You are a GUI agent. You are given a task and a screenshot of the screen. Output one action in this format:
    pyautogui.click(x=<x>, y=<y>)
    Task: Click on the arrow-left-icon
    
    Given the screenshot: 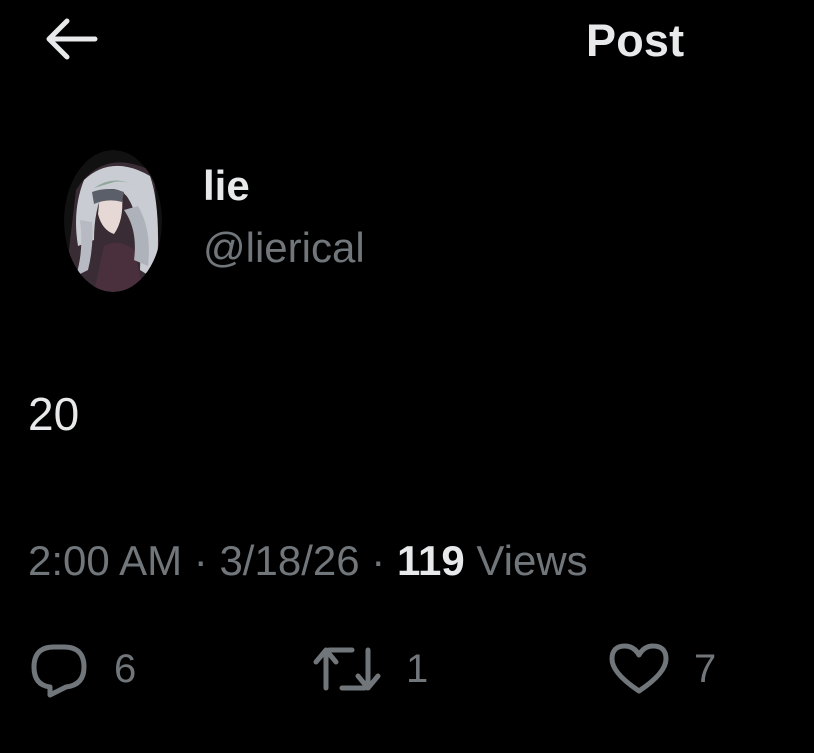 What is the action you would take?
    pyautogui.click(x=72, y=39)
    